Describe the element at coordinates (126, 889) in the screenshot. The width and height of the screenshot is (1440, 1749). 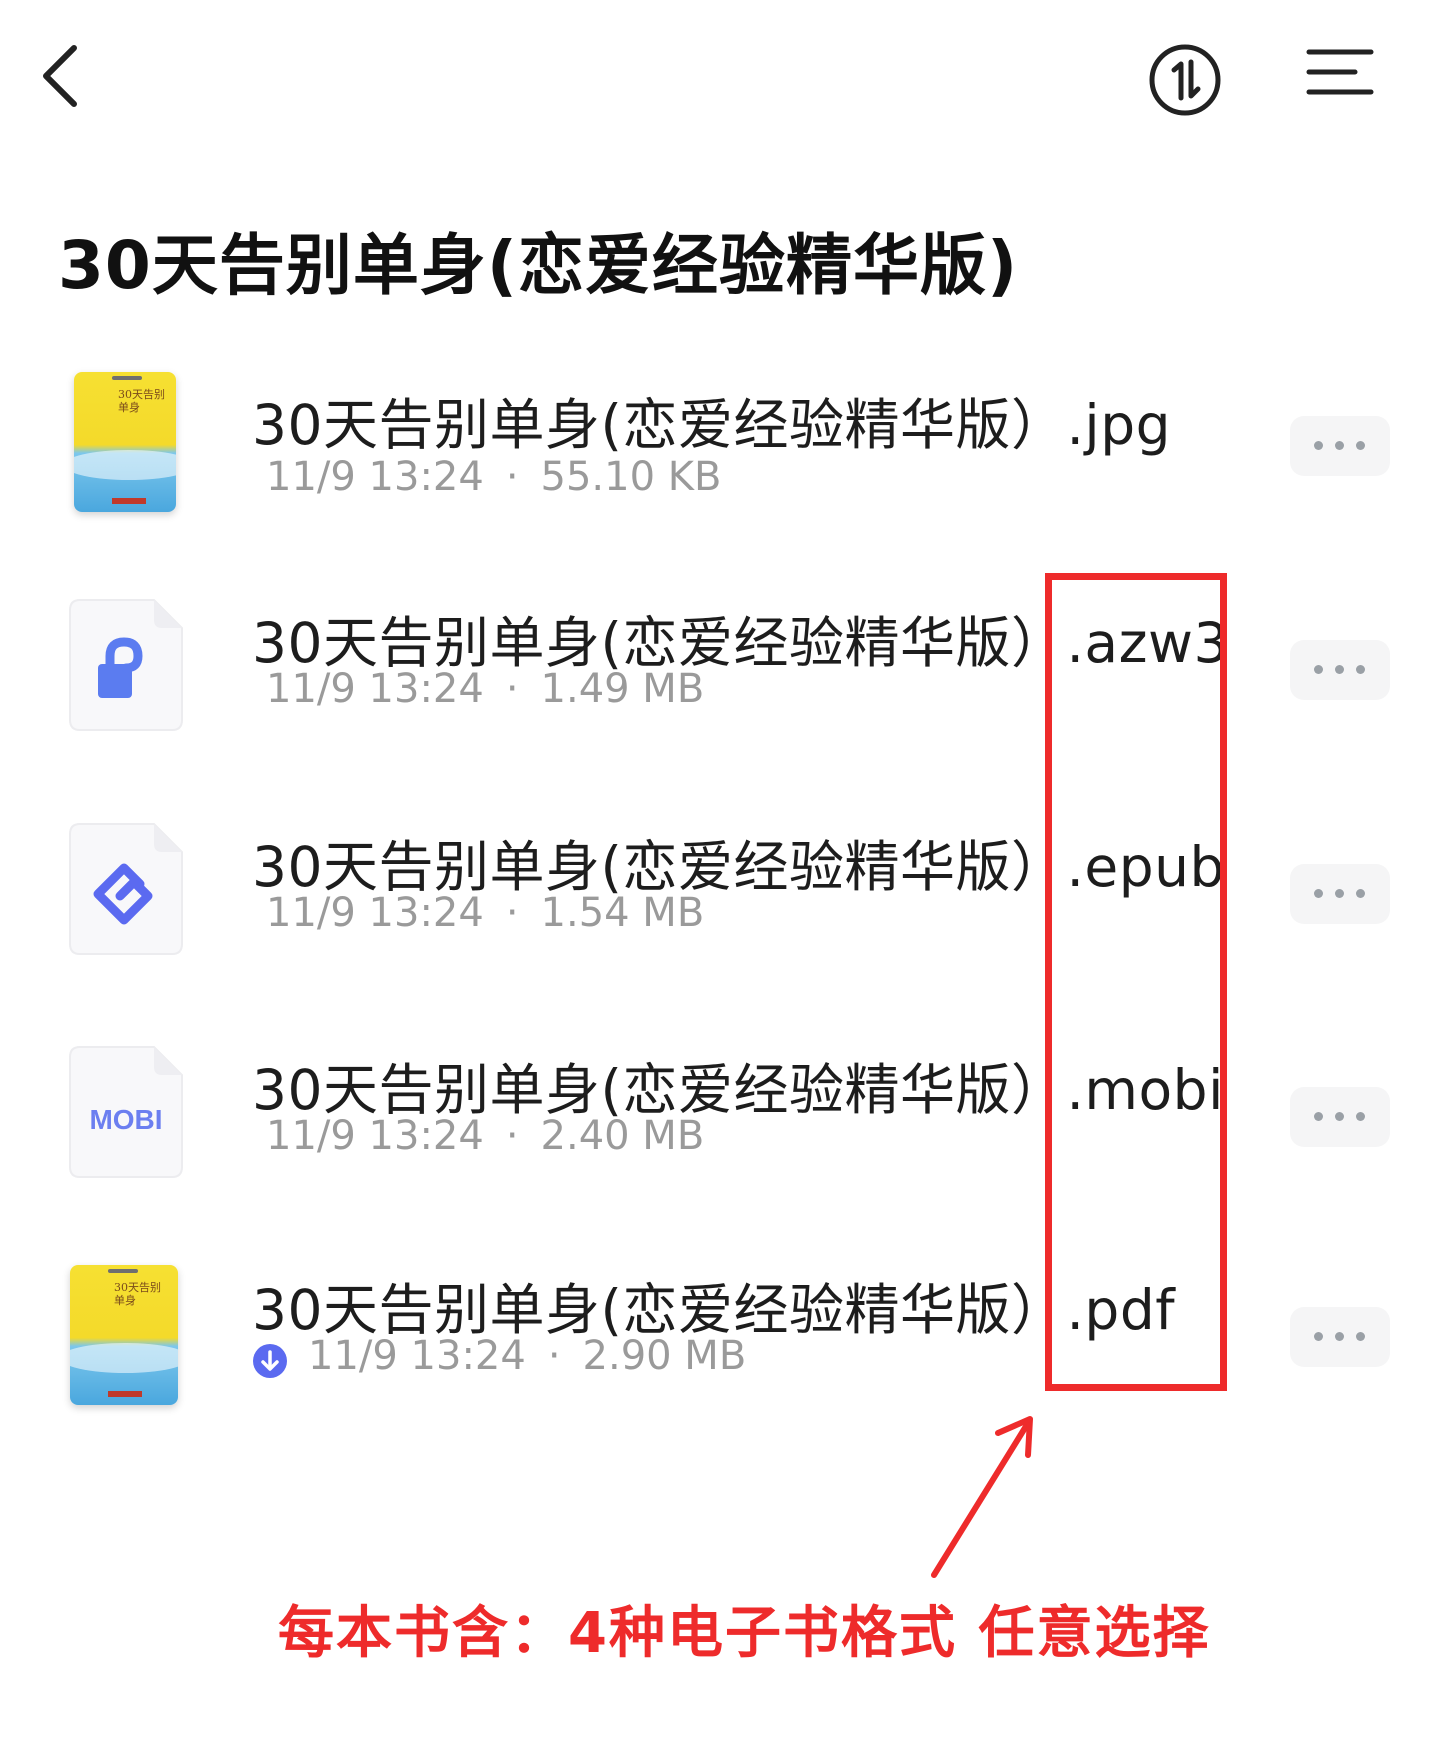
I see `epub-file-icon` at that location.